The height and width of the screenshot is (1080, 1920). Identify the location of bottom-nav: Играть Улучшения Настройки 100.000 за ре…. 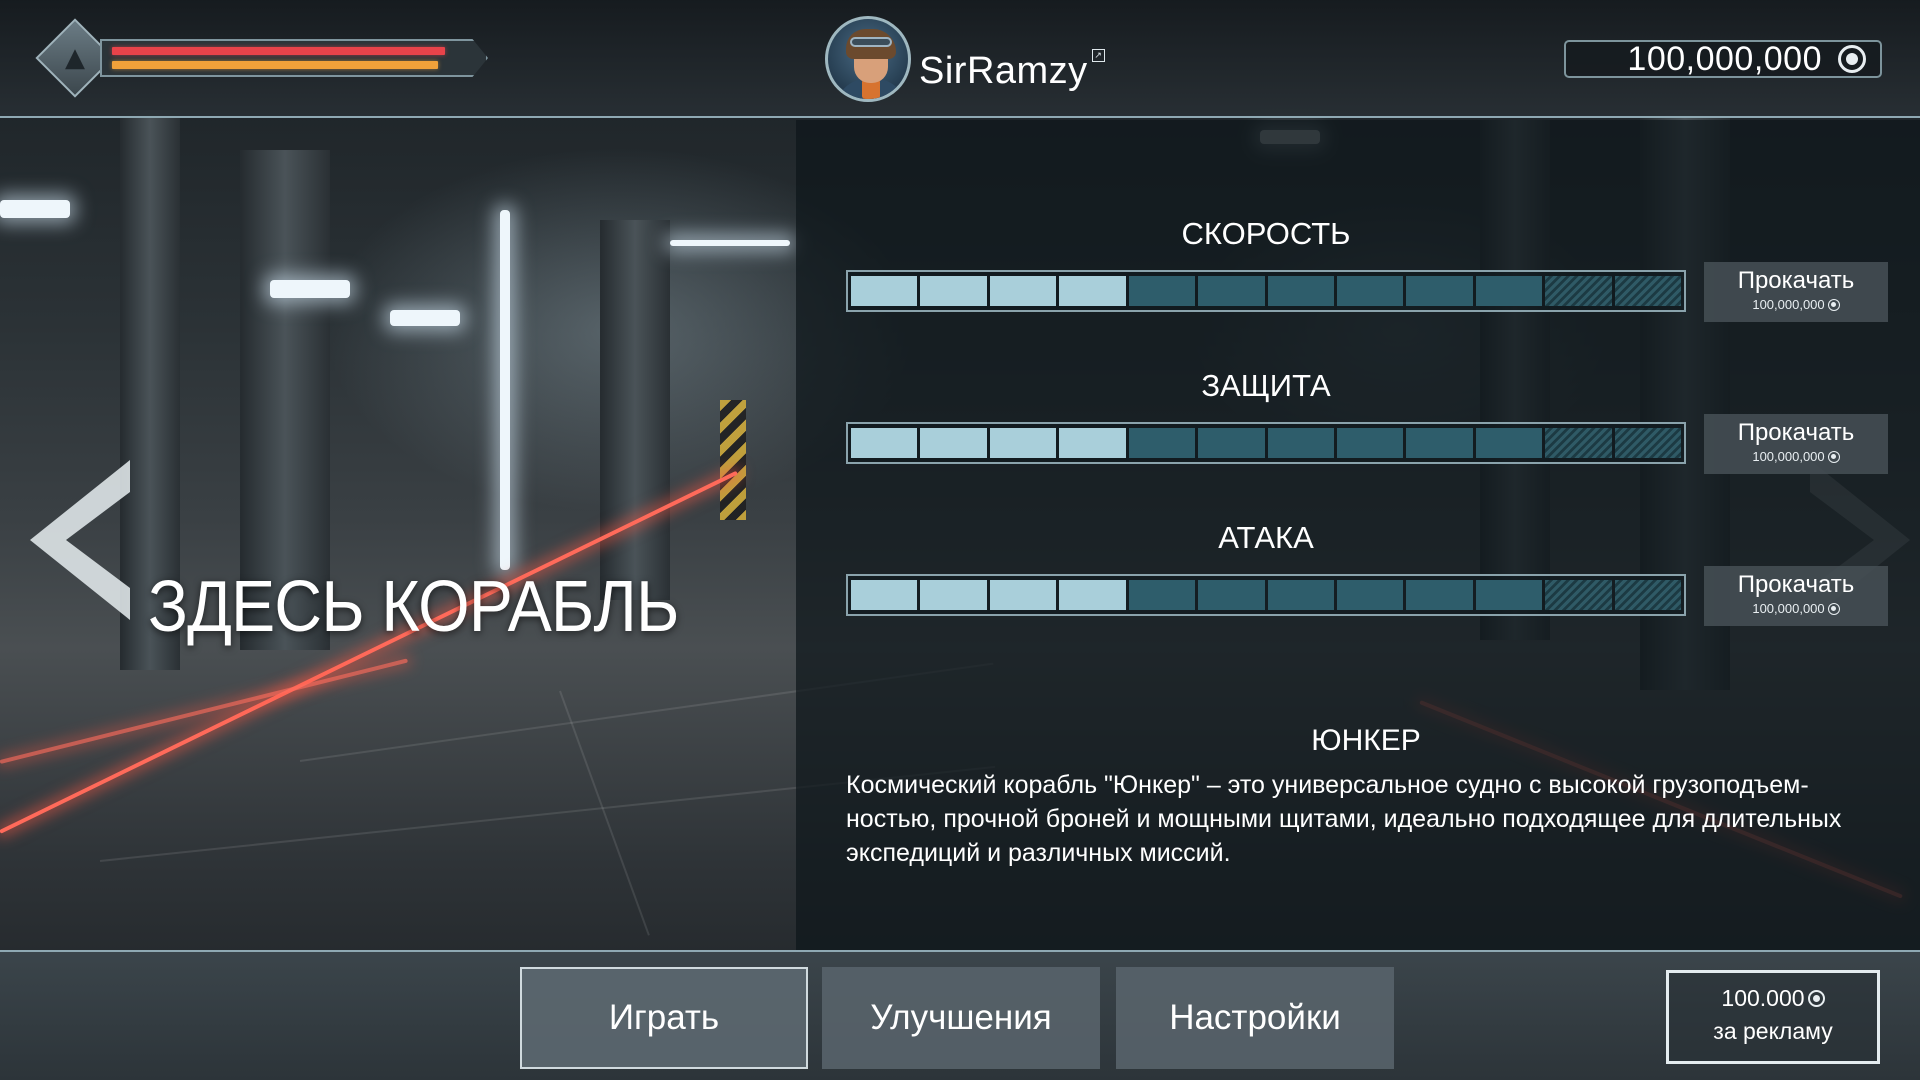
(960, 1015).